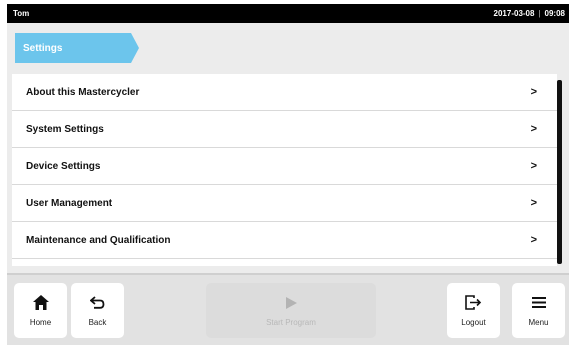 The image size is (569, 345). I want to click on hamburger-menu-icon, so click(539, 303).